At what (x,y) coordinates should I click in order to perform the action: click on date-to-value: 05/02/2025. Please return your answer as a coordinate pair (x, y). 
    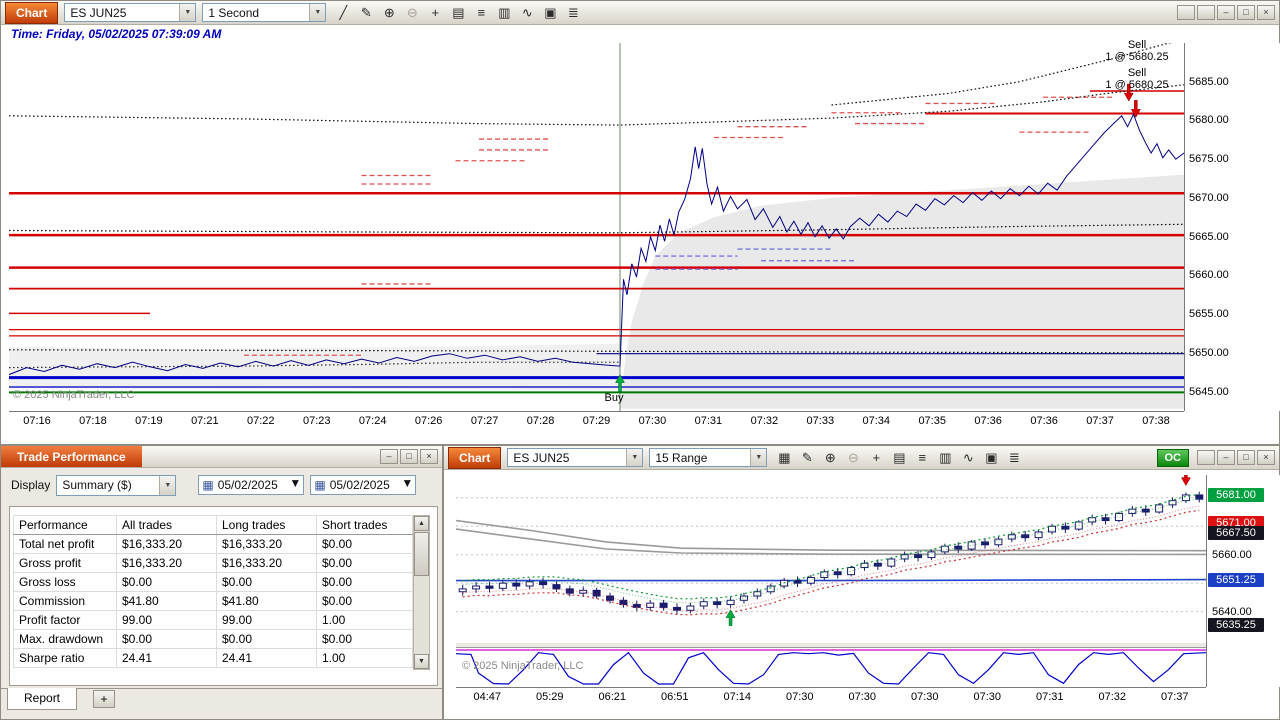
    Looking at the image, I should click on (359, 485).